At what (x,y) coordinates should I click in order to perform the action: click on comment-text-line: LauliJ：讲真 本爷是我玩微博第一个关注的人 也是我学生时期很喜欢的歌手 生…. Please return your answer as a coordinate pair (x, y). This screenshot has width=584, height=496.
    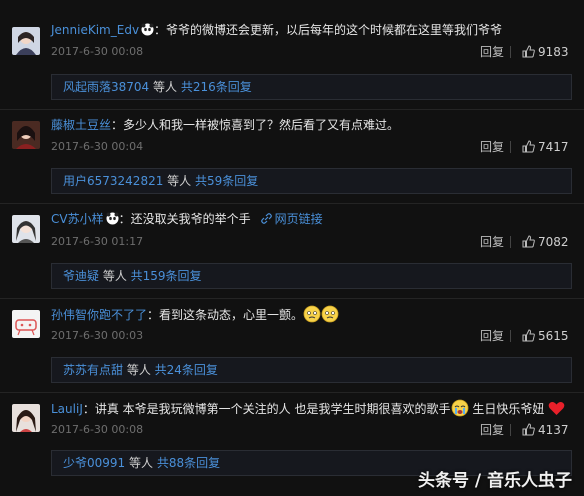
    Looking at the image, I should click on (312, 410).